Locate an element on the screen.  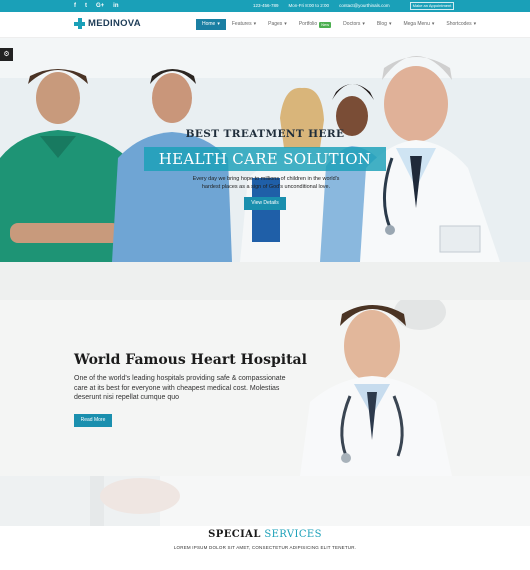
nav-item-doctors: Doctors ▾ is located at coordinates (354, 24).